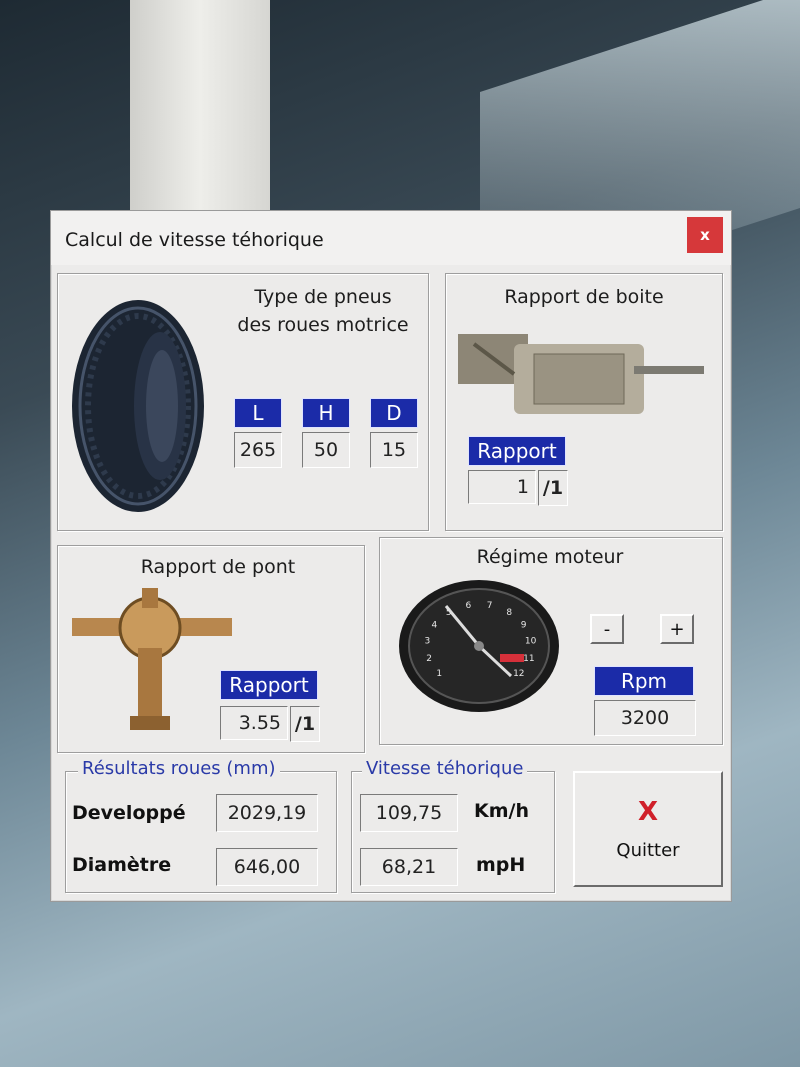 The image size is (800, 1067). I want to click on gearbox-ratio-header: Rapport, so click(517, 451).